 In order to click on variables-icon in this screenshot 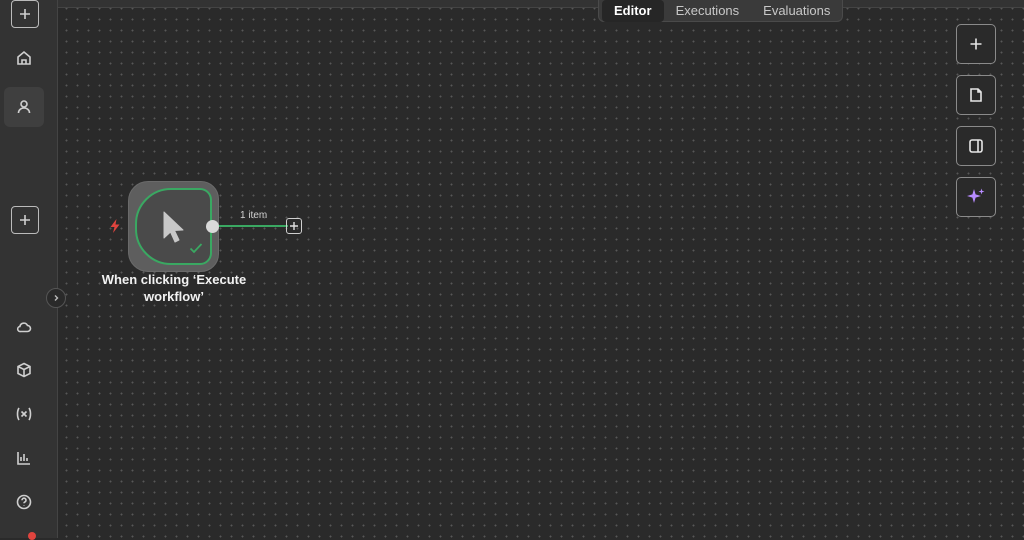, I will do `click(24, 414)`.